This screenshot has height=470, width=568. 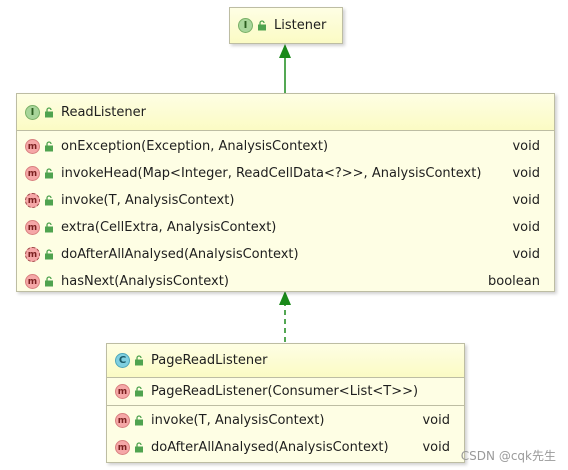 I want to click on method-row: m extra(CellExtra, AnalysisContext) void, so click(x=285, y=227).